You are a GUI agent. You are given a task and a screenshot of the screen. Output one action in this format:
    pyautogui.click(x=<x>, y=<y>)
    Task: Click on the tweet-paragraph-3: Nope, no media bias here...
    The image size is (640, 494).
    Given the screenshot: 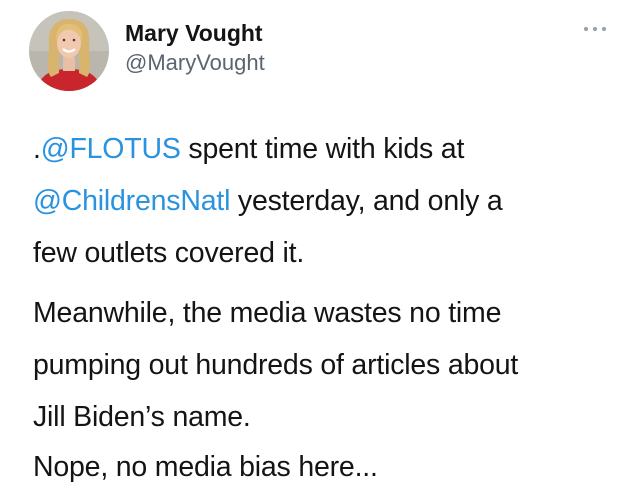 What is the action you would take?
    pyautogui.click(x=328, y=467)
    